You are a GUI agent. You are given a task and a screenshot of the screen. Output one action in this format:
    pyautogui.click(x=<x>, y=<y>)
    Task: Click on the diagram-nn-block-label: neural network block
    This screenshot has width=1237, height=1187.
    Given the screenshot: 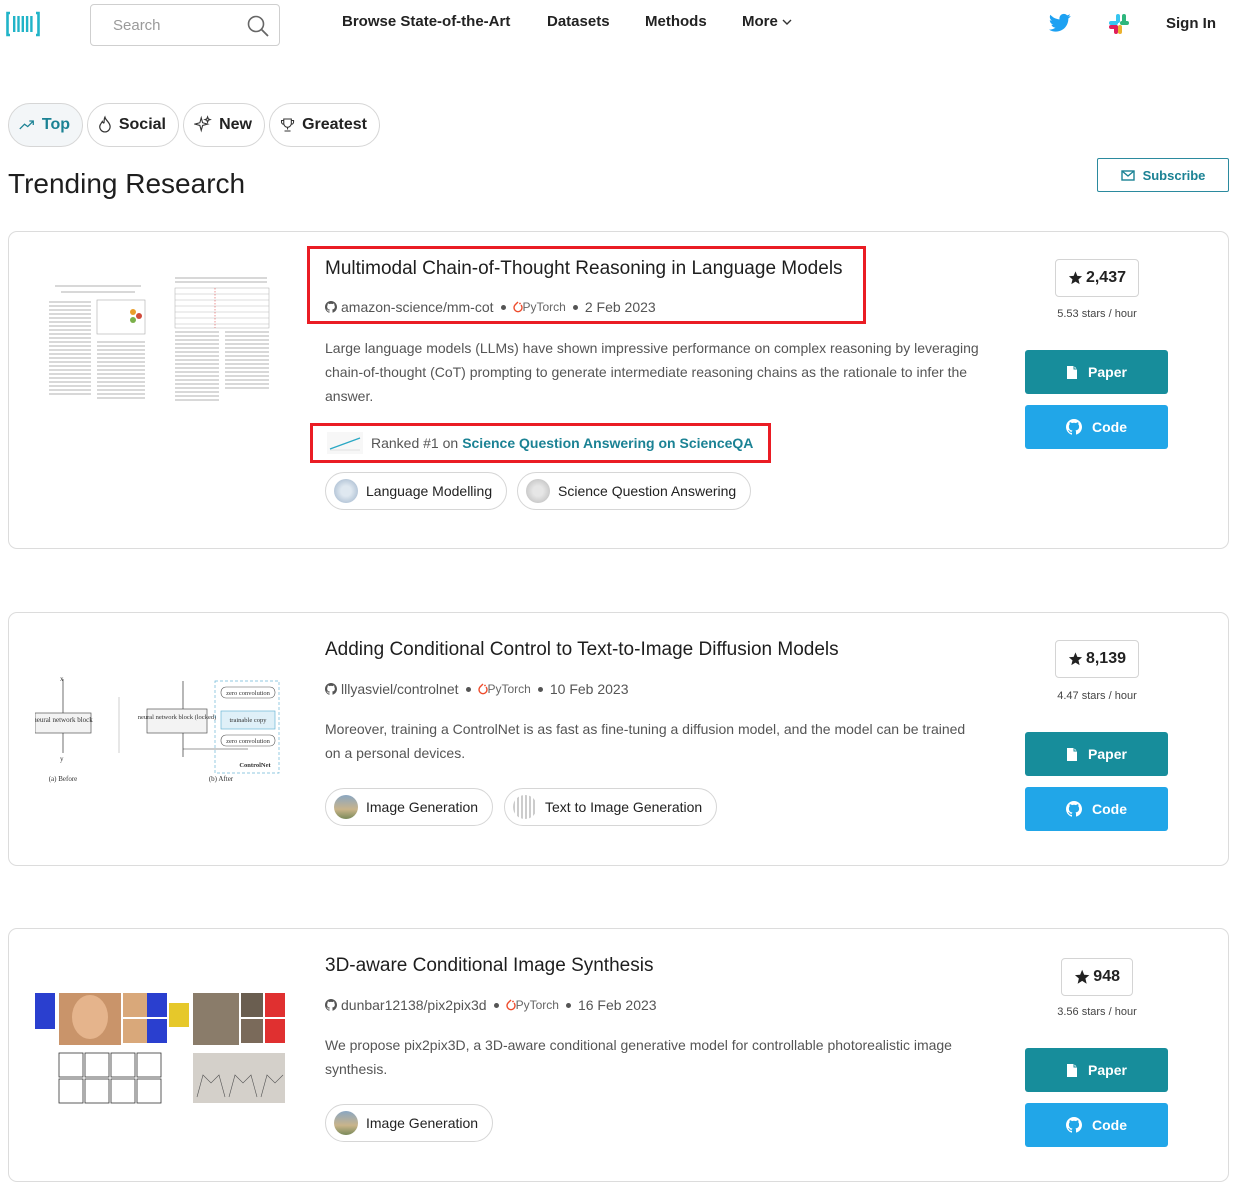 What is the action you would take?
    pyautogui.click(x=64, y=720)
    